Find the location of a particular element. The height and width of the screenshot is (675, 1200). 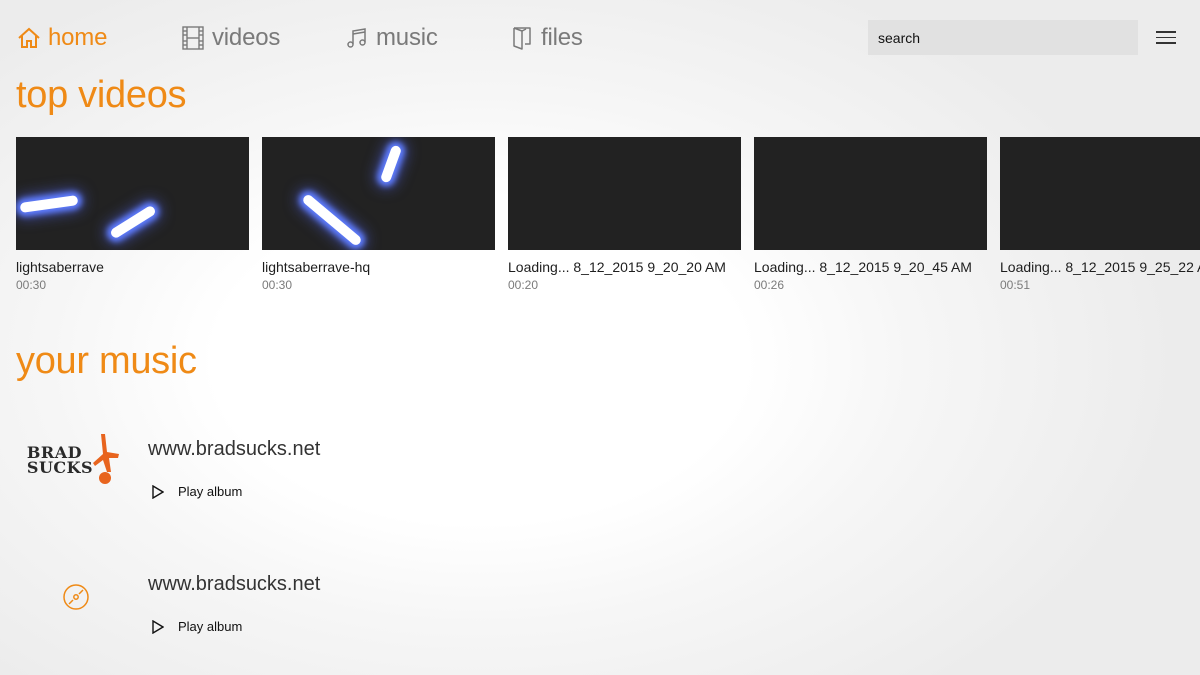

nav-label: files is located at coordinates (562, 37).